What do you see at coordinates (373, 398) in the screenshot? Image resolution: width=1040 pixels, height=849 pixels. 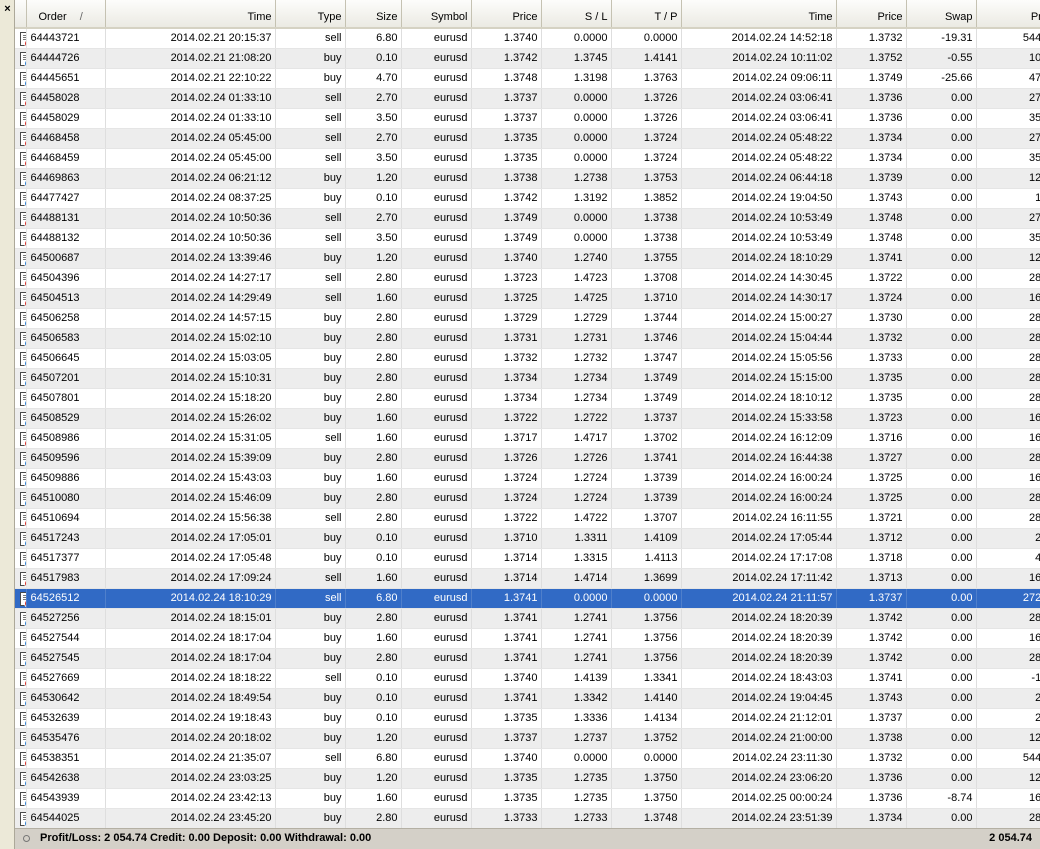 I see `size-cell: 2.80` at bounding box center [373, 398].